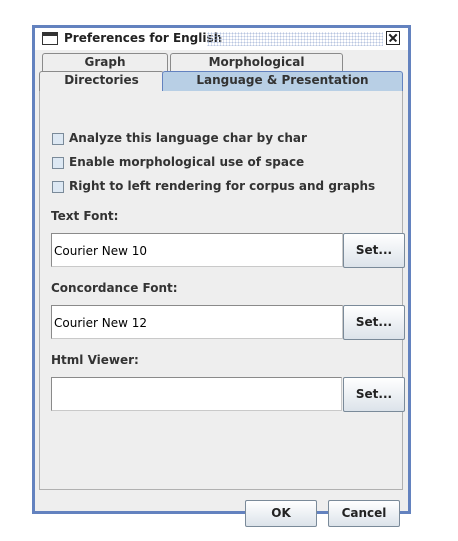 This screenshot has height=541, width=458. I want to click on tab-language-presentation: Language & Presentation, so click(282, 81).